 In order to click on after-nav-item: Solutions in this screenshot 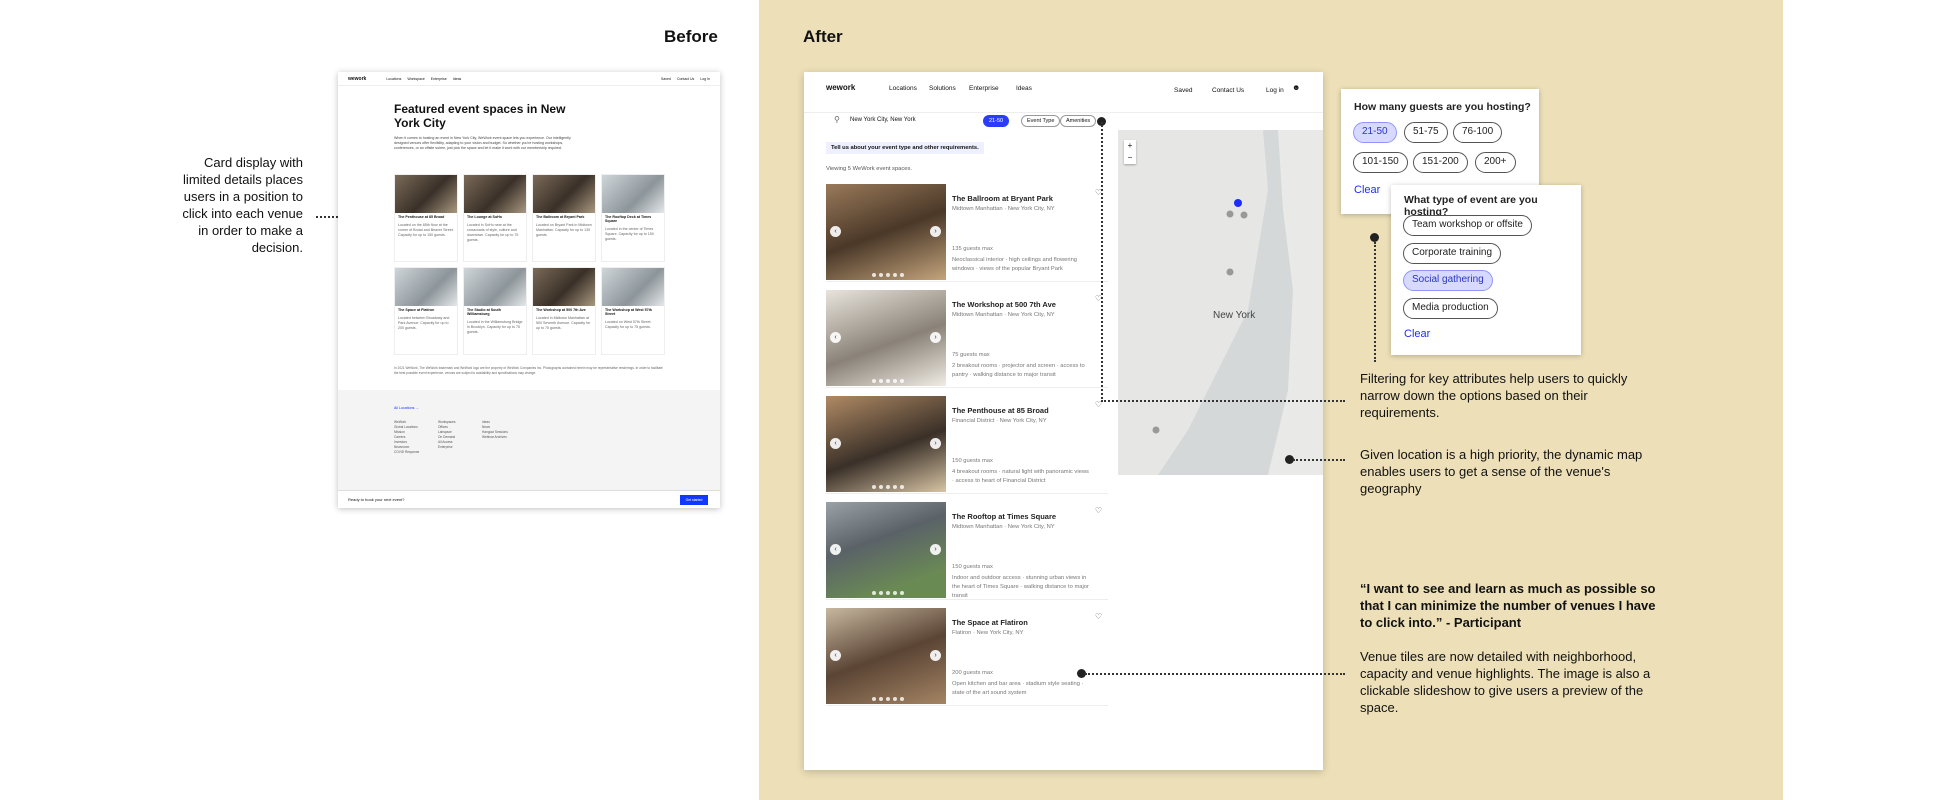, I will do `click(942, 88)`.